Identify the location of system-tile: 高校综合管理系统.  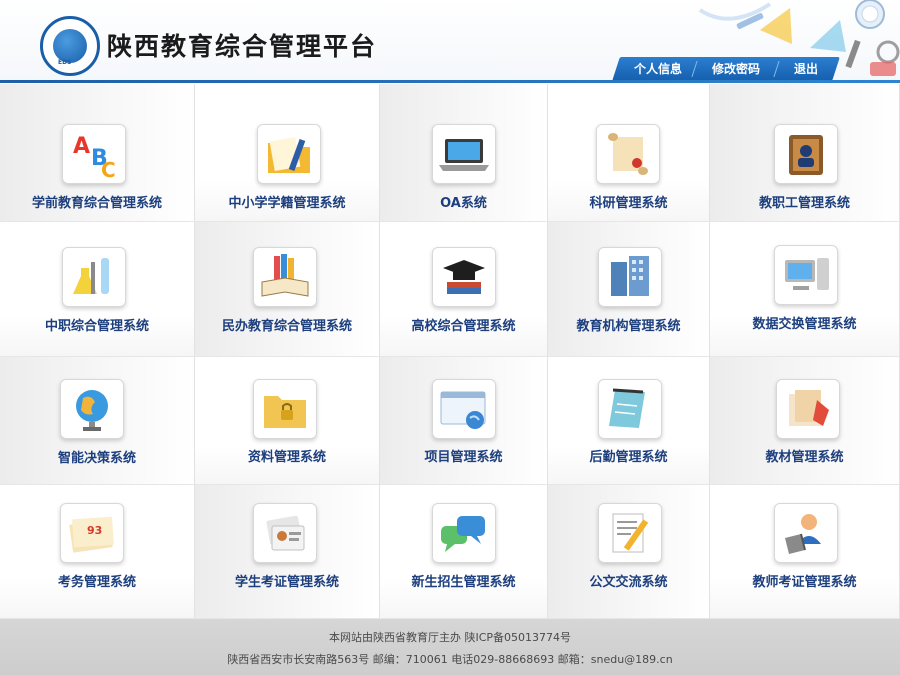
(464, 289).